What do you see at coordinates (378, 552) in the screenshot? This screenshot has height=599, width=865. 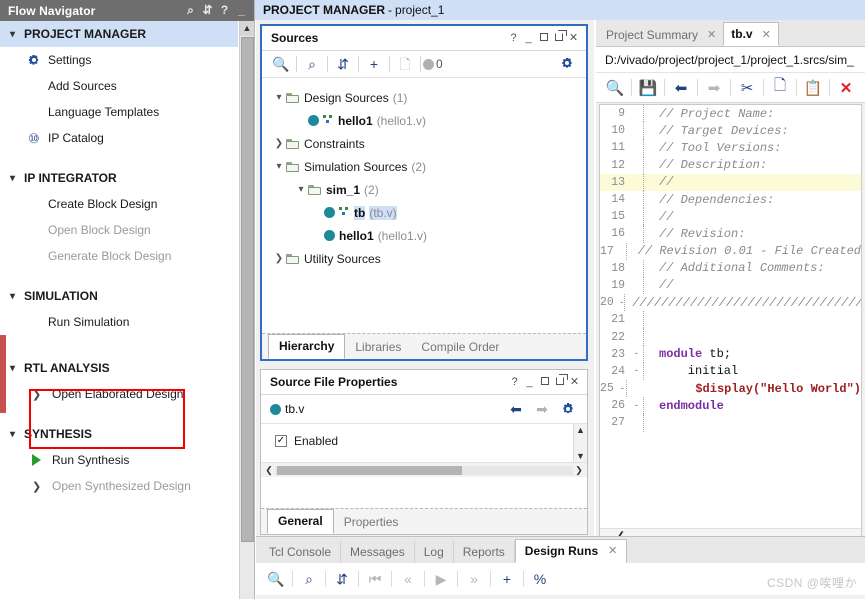 I see `tab-messages: Messages` at bounding box center [378, 552].